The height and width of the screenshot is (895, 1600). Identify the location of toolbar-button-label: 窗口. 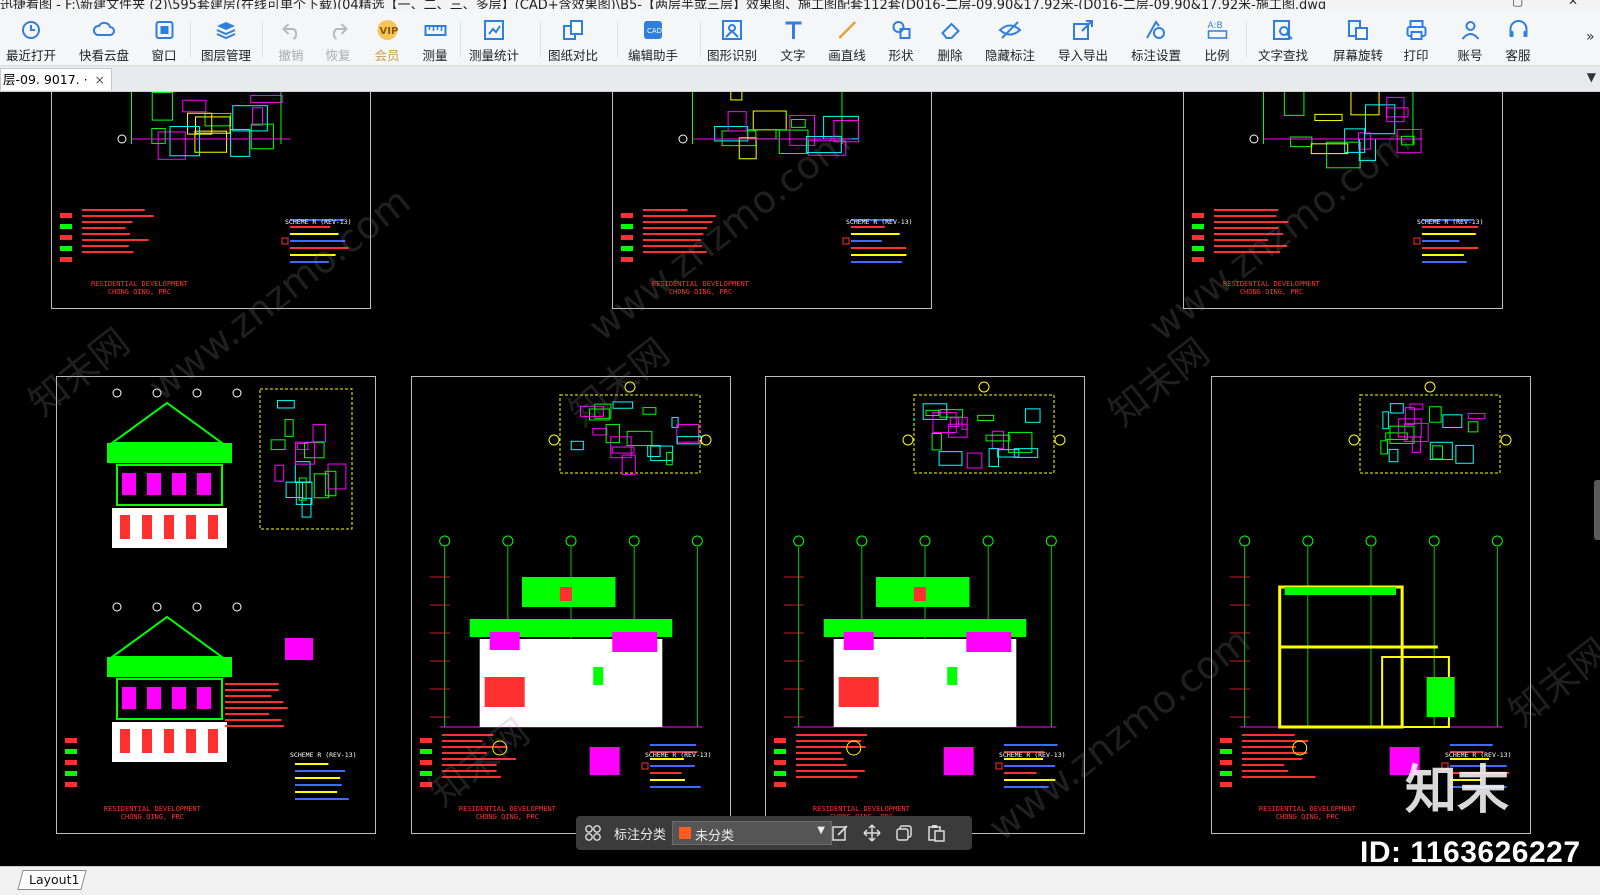
(164, 55).